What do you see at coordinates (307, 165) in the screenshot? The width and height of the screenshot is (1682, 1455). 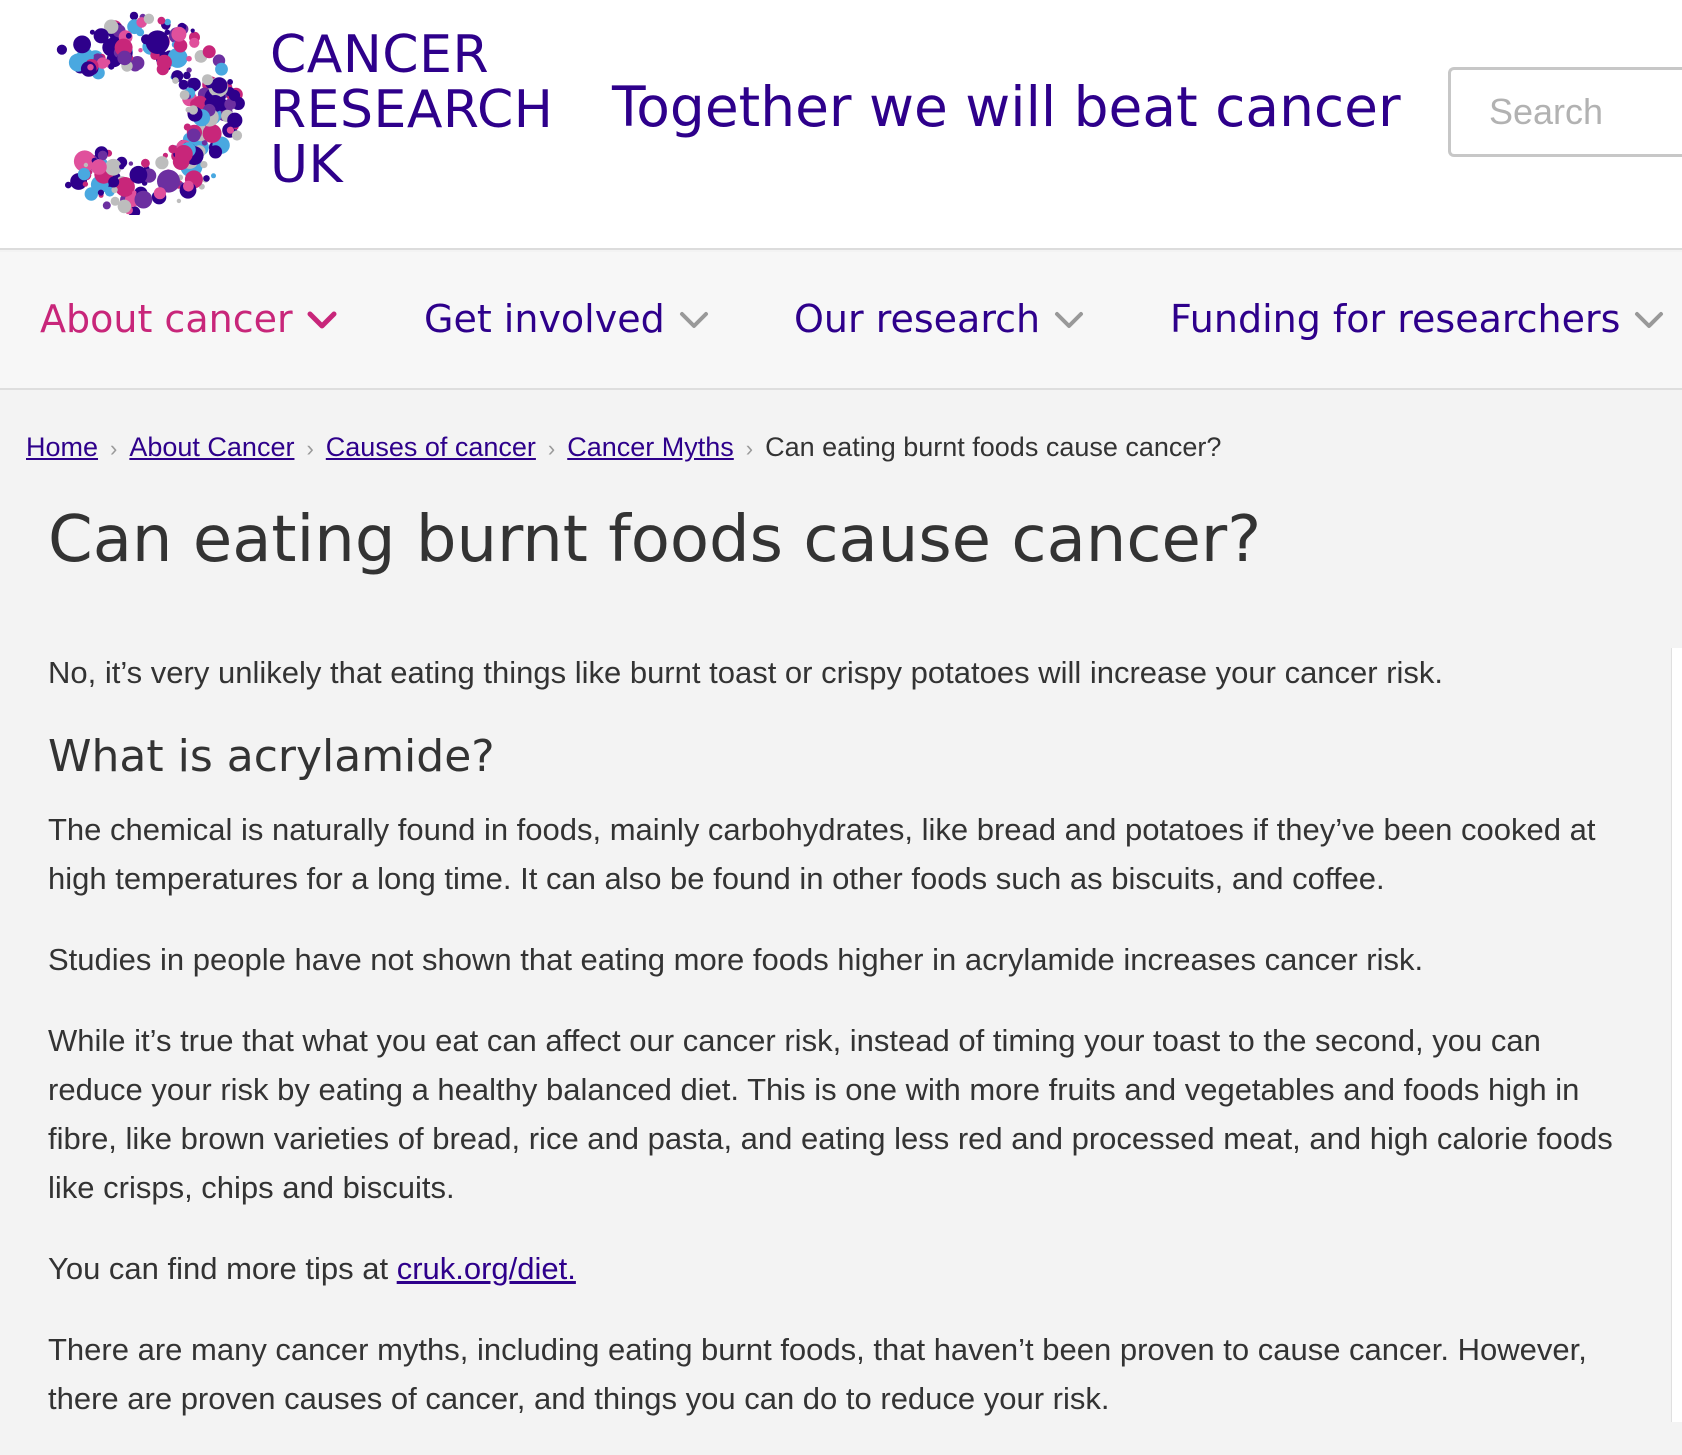 I see `logo-line-uk: UK` at bounding box center [307, 165].